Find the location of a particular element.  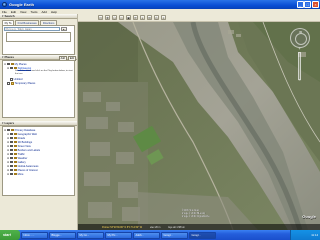

window-controls: _ □ × is located at coordinates (307, 4).